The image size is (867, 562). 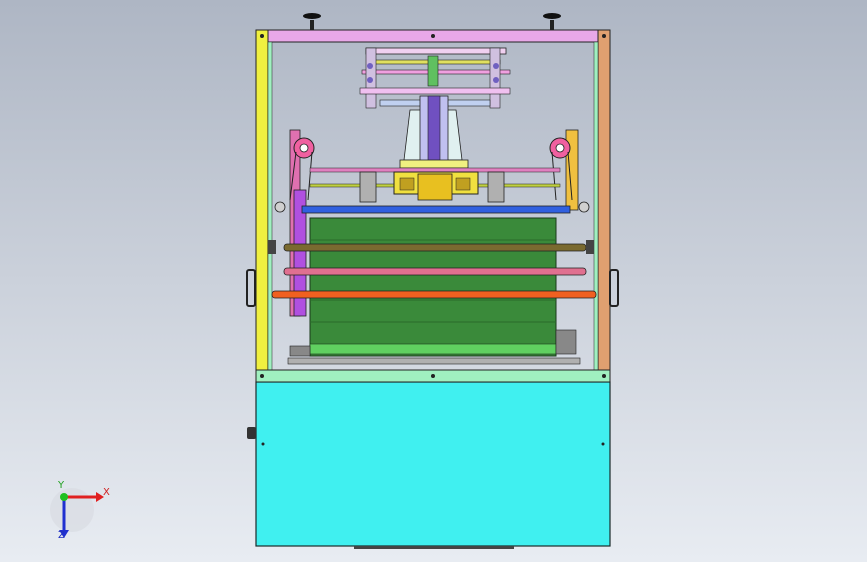 What do you see at coordinates (106, 492) in the screenshot?
I see `x-axis-label: X` at bounding box center [106, 492].